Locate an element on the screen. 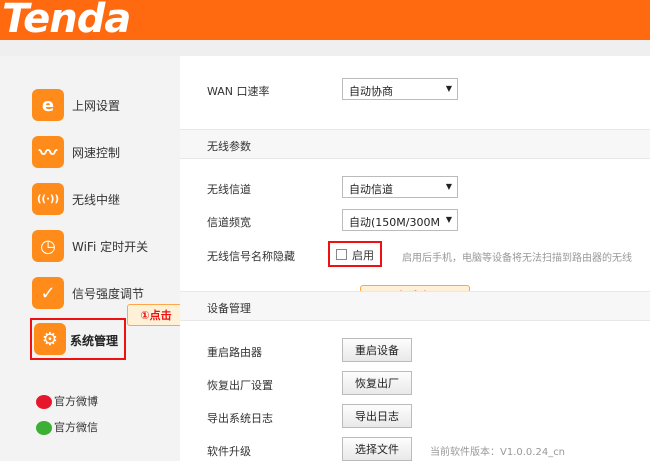  sidebar-item-wireless-relay: ((·)) 无线中继 is located at coordinates (102, 201).